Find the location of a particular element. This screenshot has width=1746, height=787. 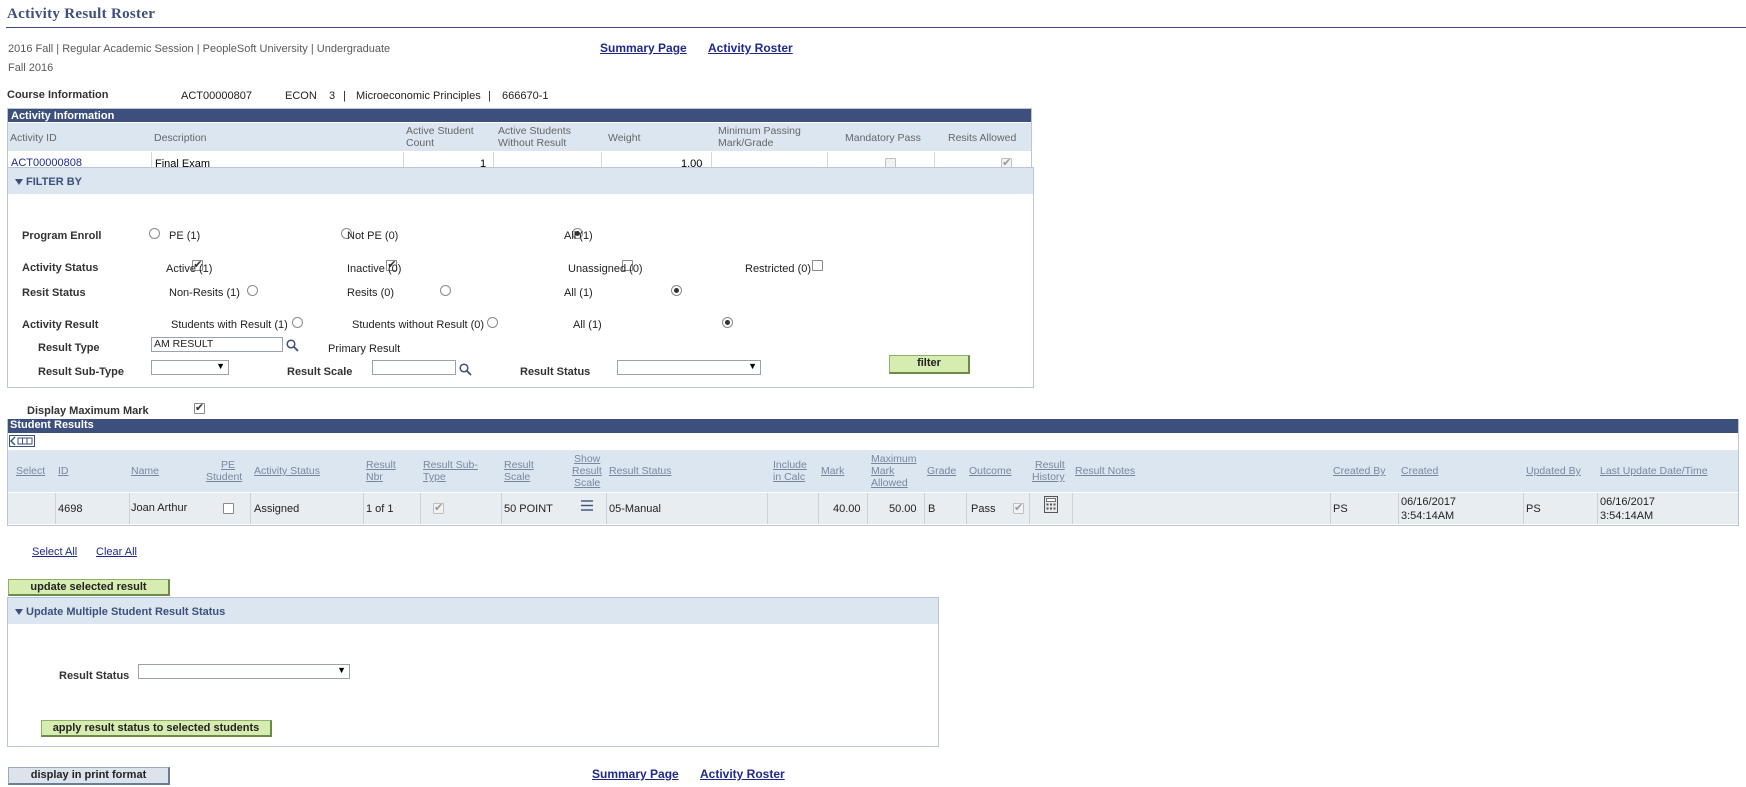

col-min-pass-2: Mark/Grade is located at coordinates (746, 143).